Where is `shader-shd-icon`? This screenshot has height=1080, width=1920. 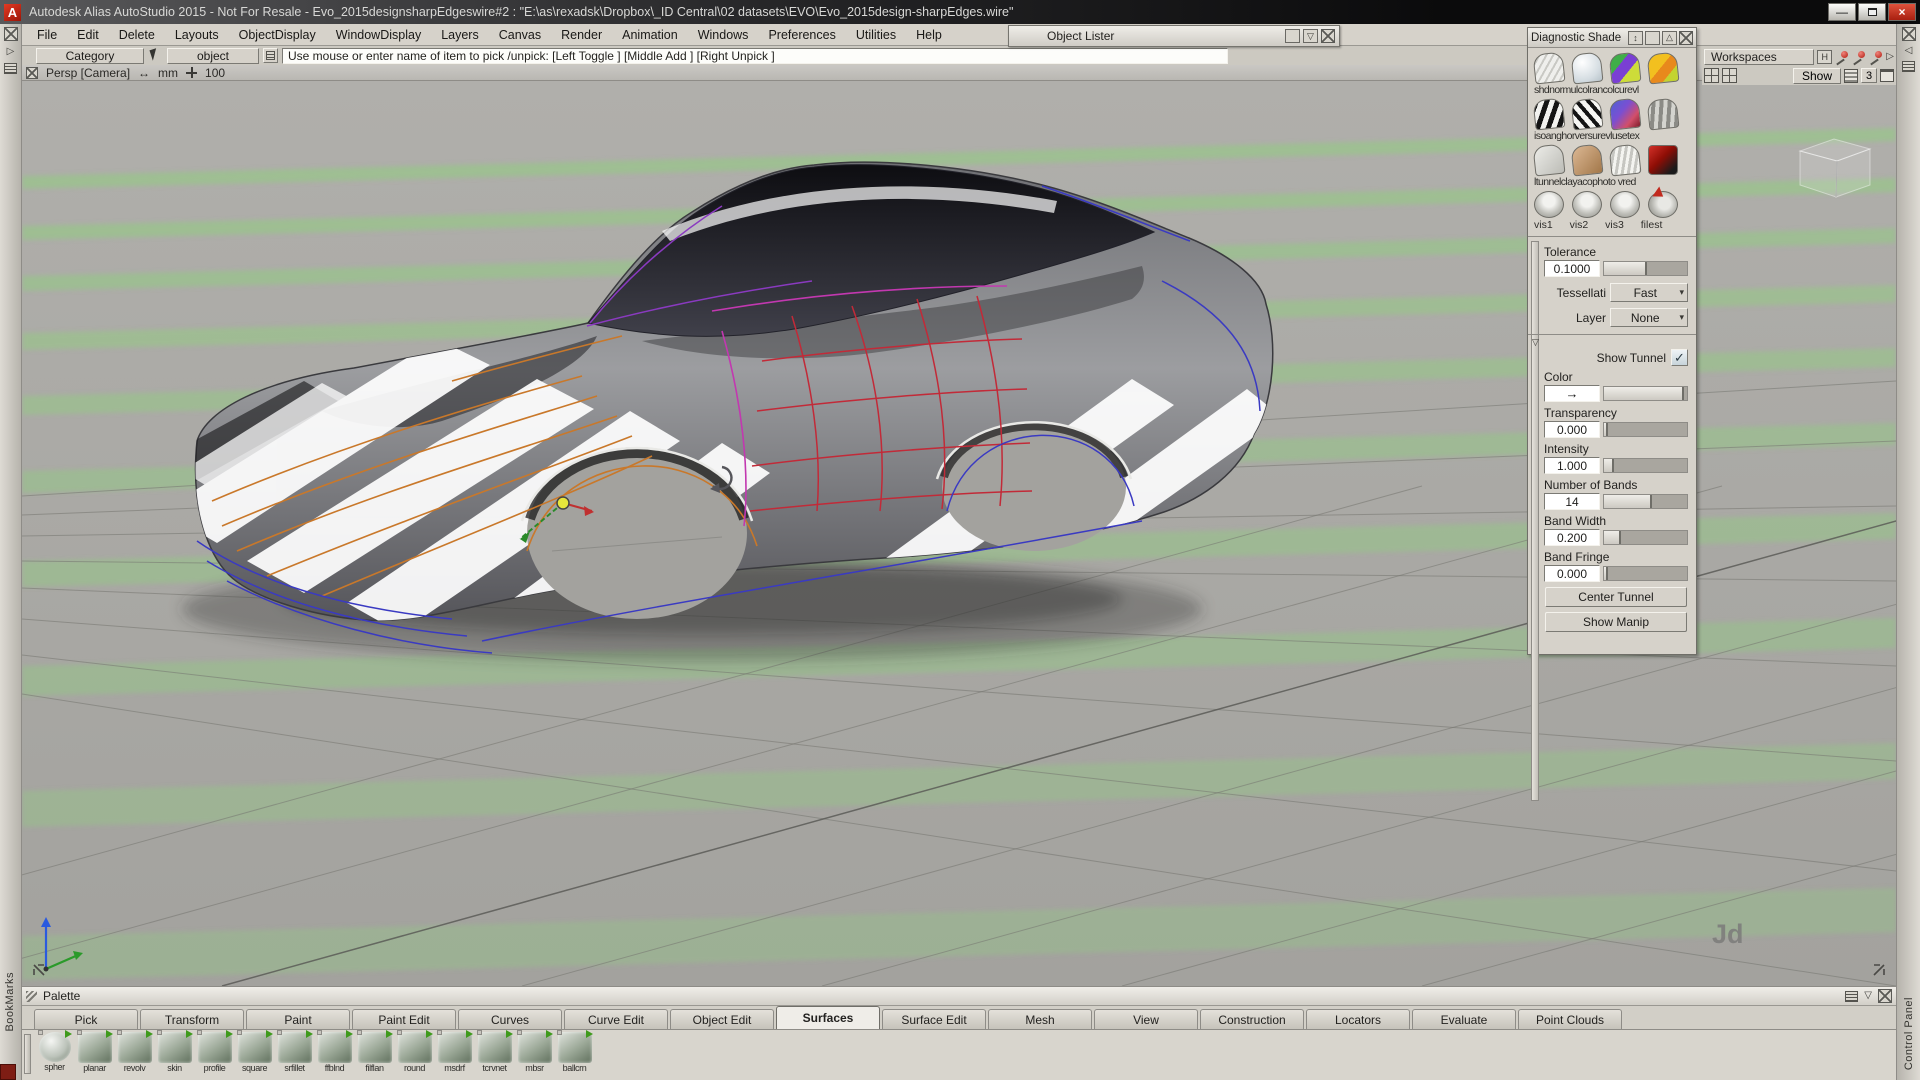
shader-shd-icon is located at coordinates (1549, 68).